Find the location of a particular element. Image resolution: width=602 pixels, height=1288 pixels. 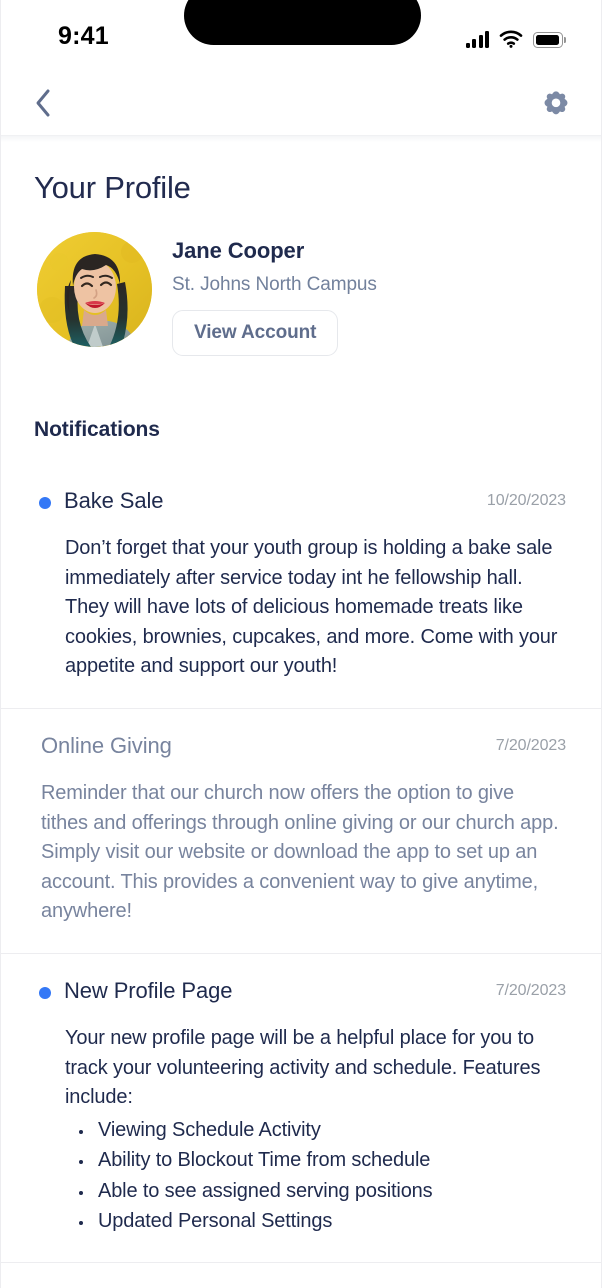

back-button is located at coordinates (43, 104).